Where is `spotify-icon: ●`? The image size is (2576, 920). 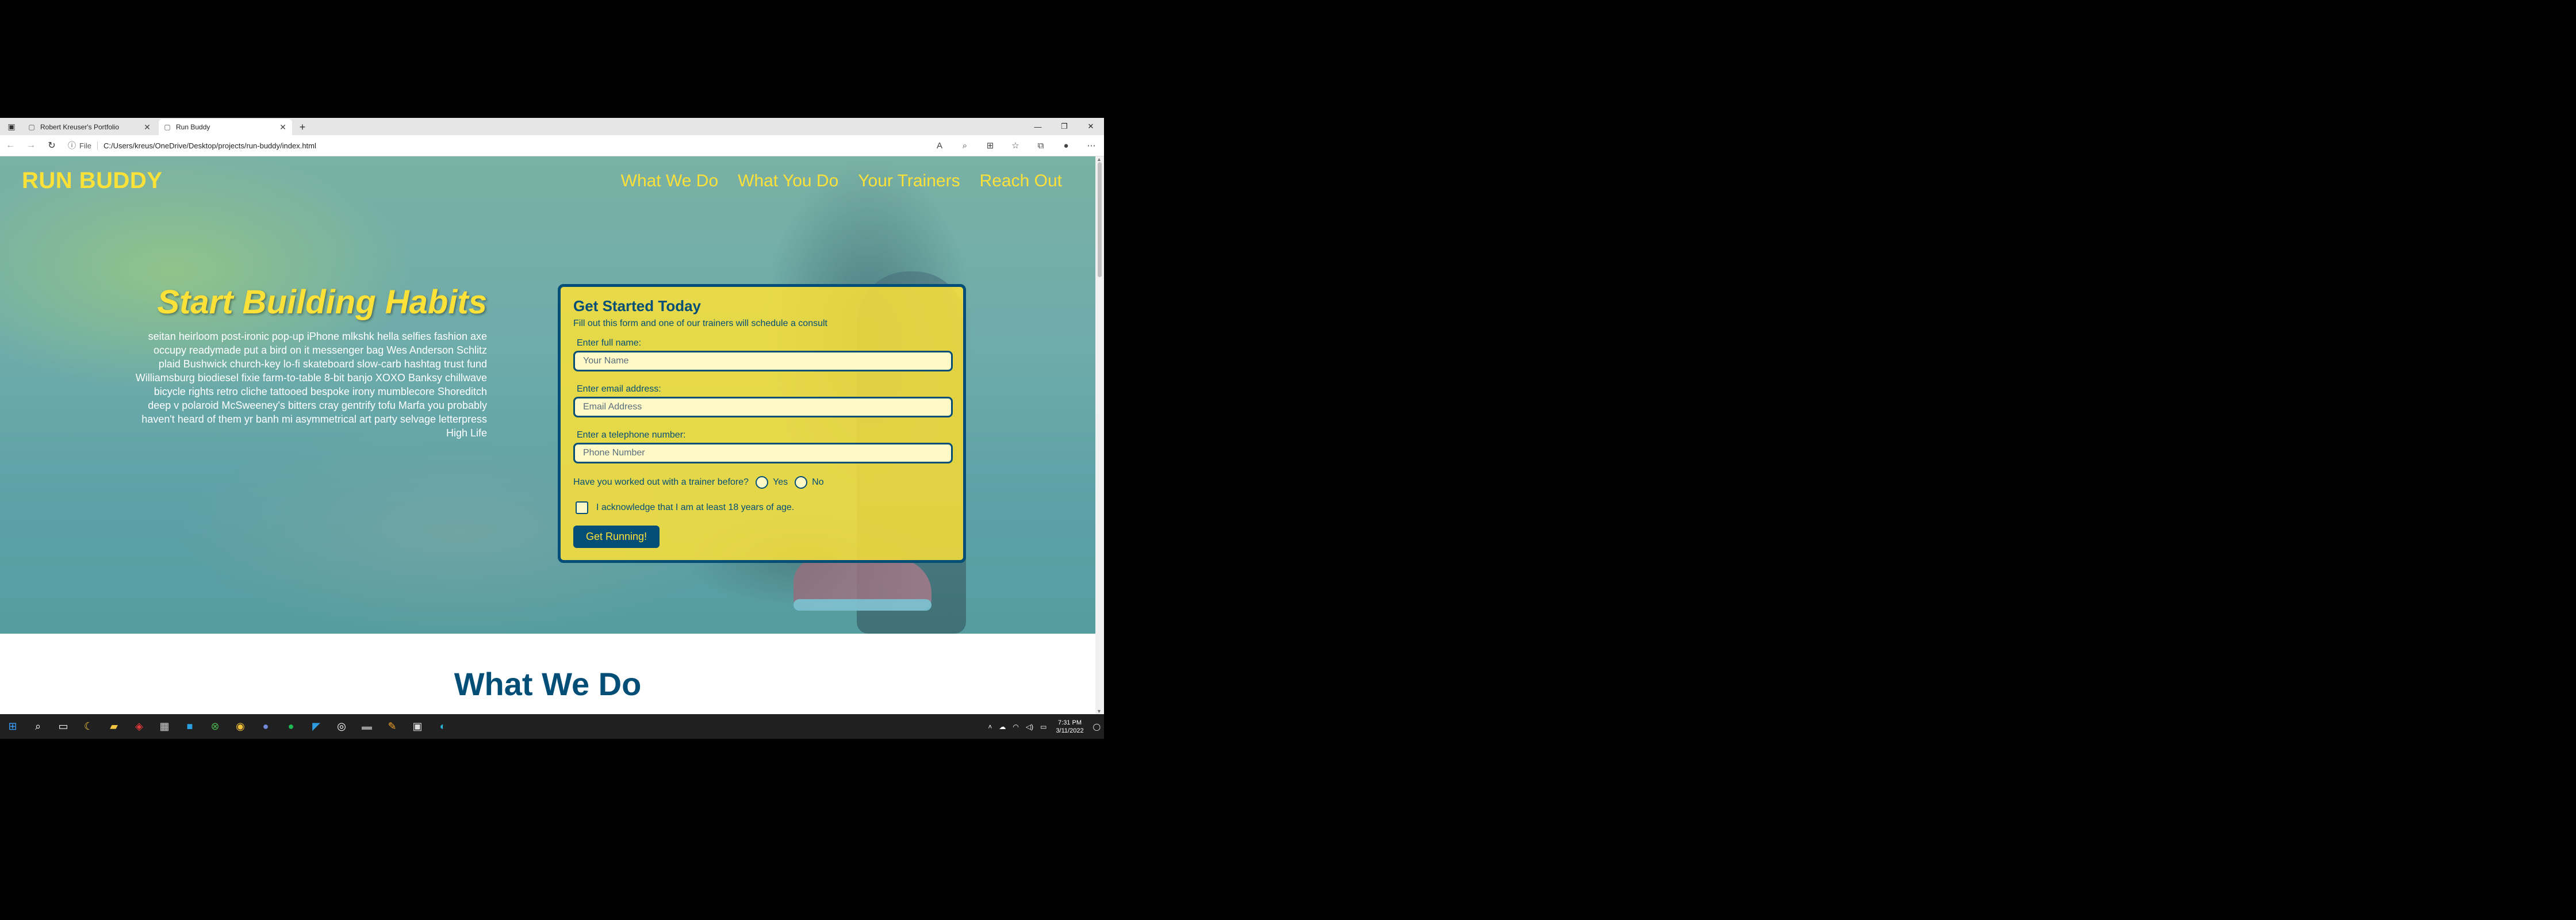
spotify-icon: ● is located at coordinates (291, 726).